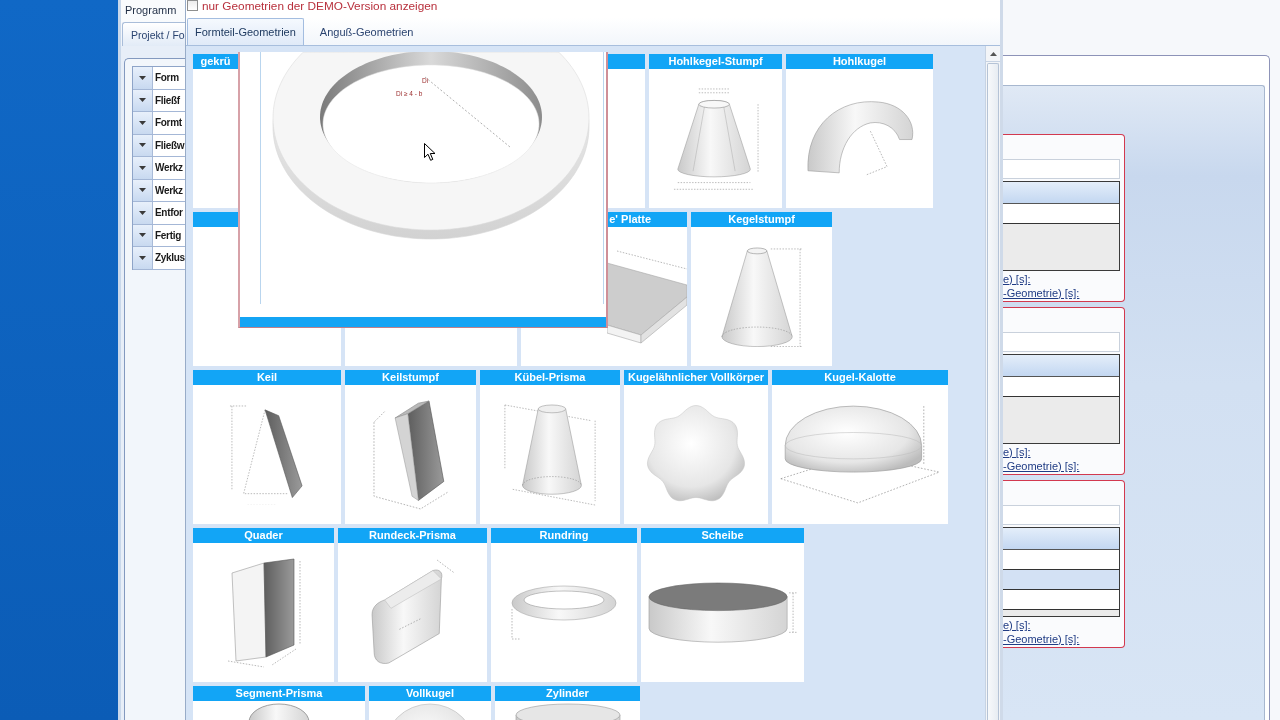 The image size is (1280, 720). What do you see at coordinates (696, 377) in the screenshot?
I see `card-title: Kugelähnlicher Vollkörper` at bounding box center [696, 377].